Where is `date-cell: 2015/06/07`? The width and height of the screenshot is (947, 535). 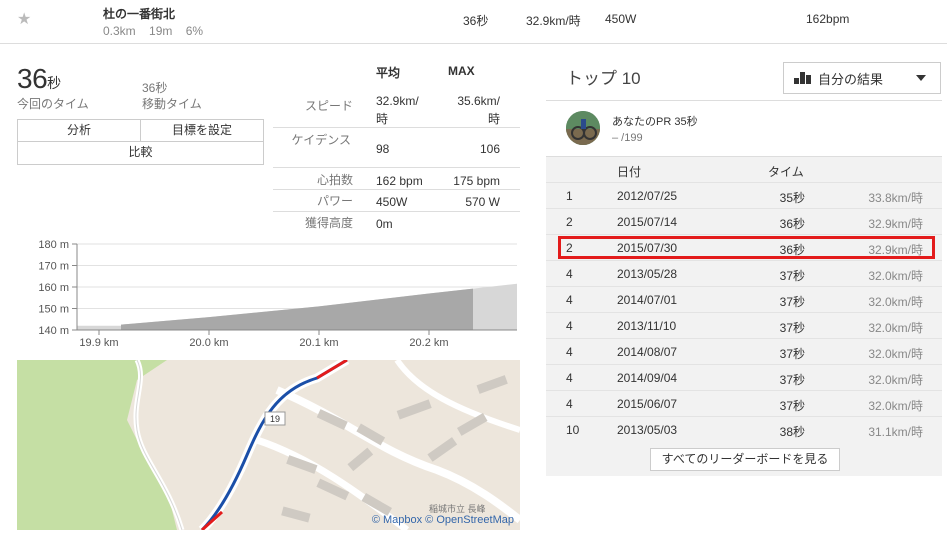
date-cell: 2015/06/07 is located at coordinates (647, 404).